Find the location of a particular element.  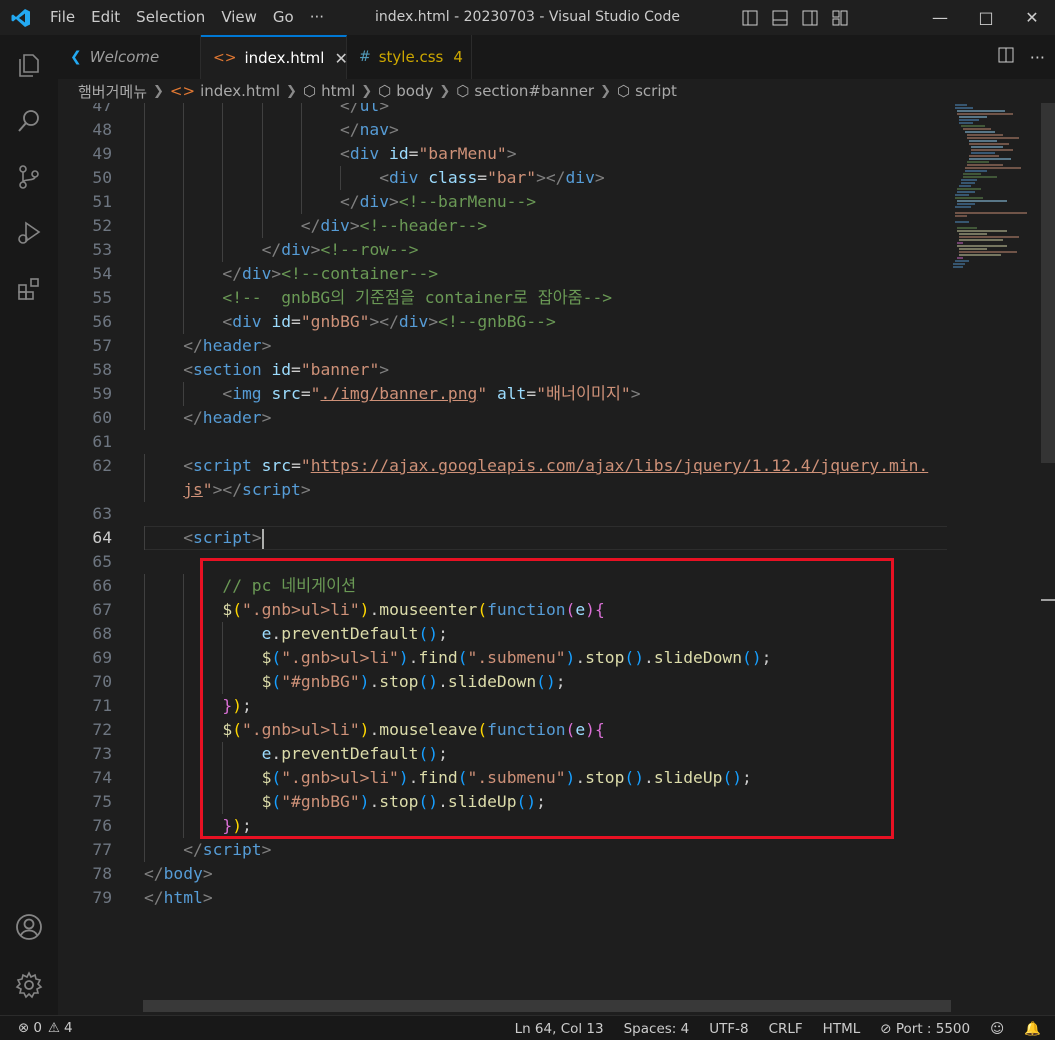

code-line: 60 </header> is located at coordinates (502, 418).